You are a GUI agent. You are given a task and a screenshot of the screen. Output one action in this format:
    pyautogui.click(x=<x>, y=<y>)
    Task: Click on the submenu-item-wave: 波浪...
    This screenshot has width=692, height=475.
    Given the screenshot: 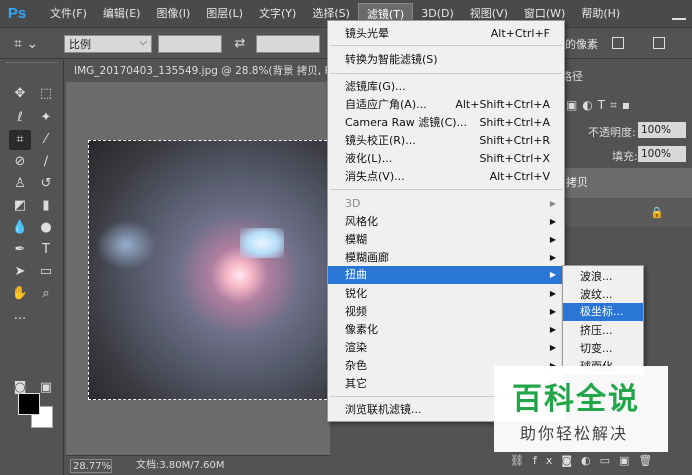 What is the action you would take?
    pyautogui.click(x=603, y=277)
    